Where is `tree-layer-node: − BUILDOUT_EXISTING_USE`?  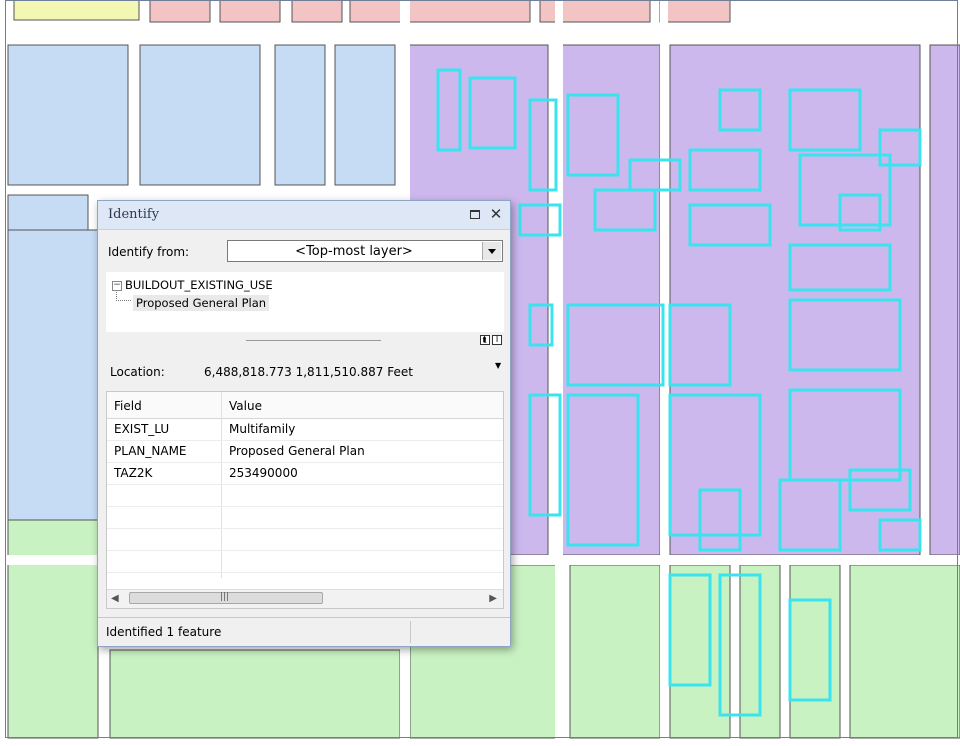
tree-layer-node: − BUILDOUT_EXISTING_USE is located at coordinates (192, 285).